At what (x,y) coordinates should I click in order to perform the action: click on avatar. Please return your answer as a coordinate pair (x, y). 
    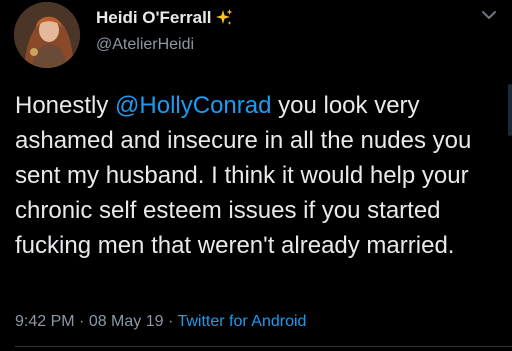
    Looking at the image, I should click on (47, 35).